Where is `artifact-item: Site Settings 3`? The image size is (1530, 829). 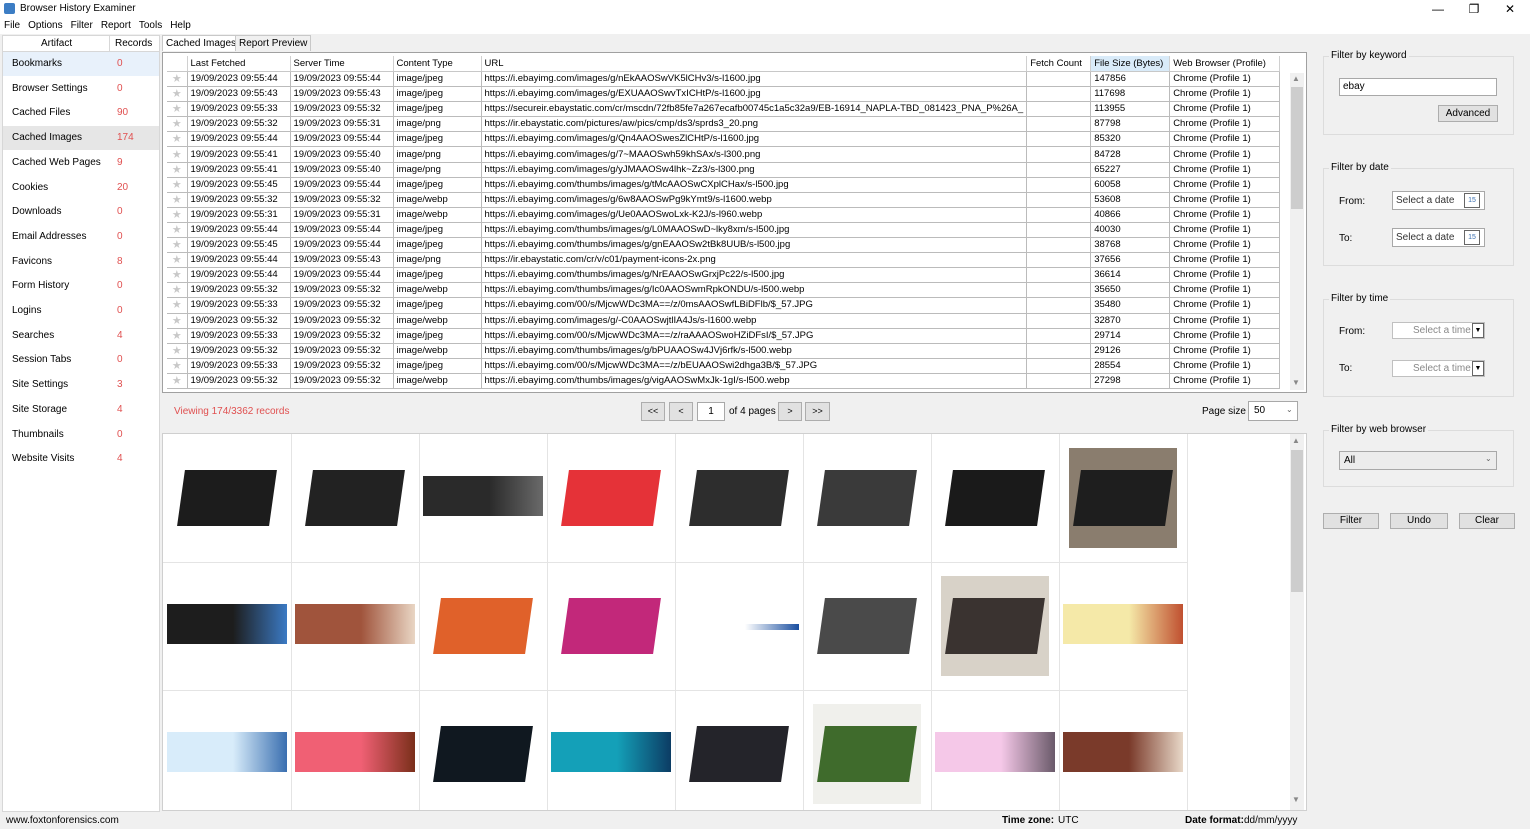 artifact-item: Site Settings 3 is located at coordinates (81, 385).